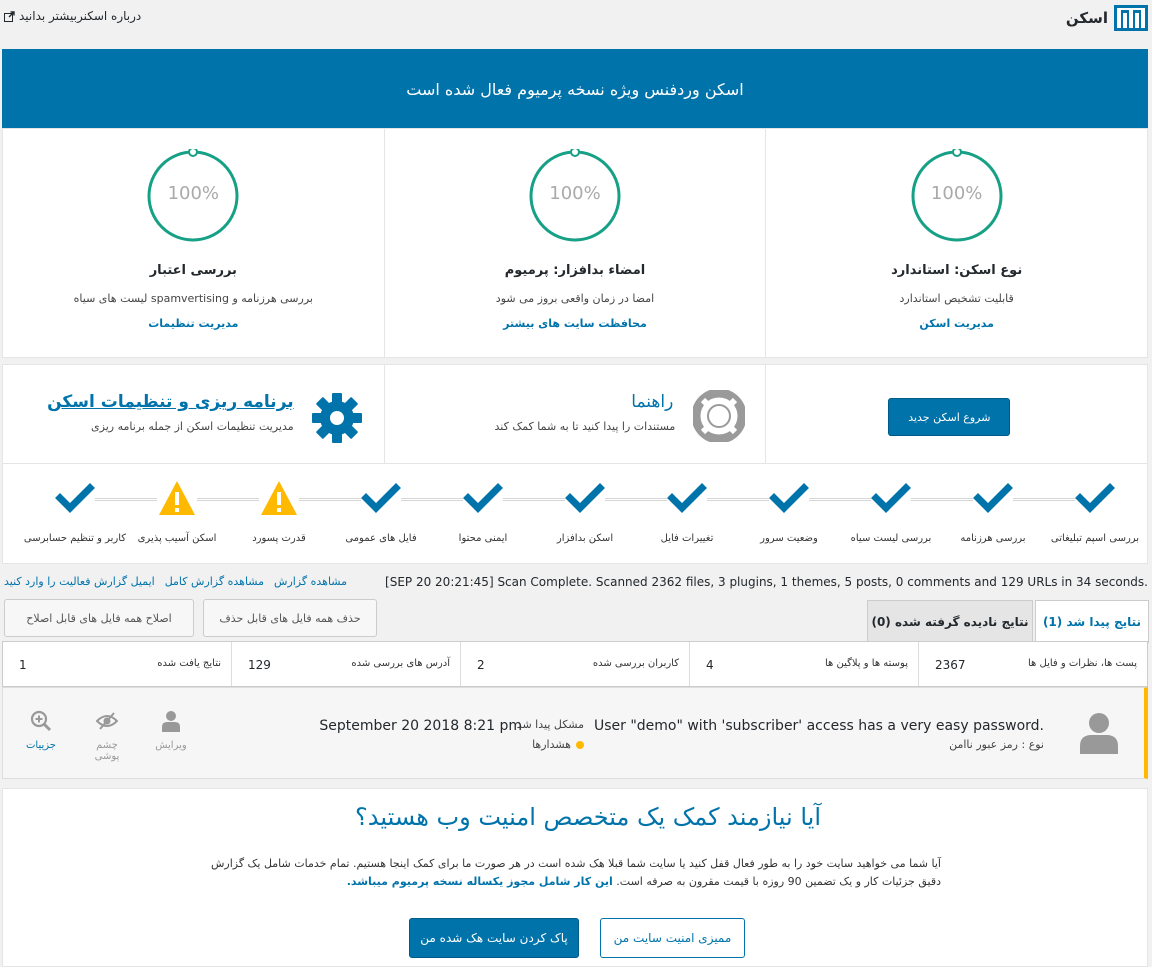 Image resolution: width=1152 pixels, height=967 pixels. What do you see at coordinates (381, 538) in the screenshot?
I see `stage-label: فایل های عمومی` at bounding box center [381, 538].